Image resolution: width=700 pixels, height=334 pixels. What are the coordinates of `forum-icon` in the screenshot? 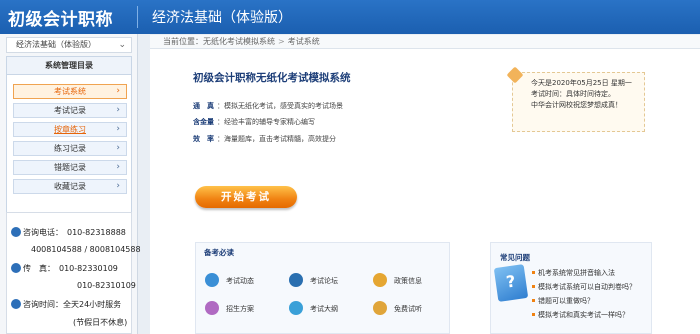 It's located at (296, 280).